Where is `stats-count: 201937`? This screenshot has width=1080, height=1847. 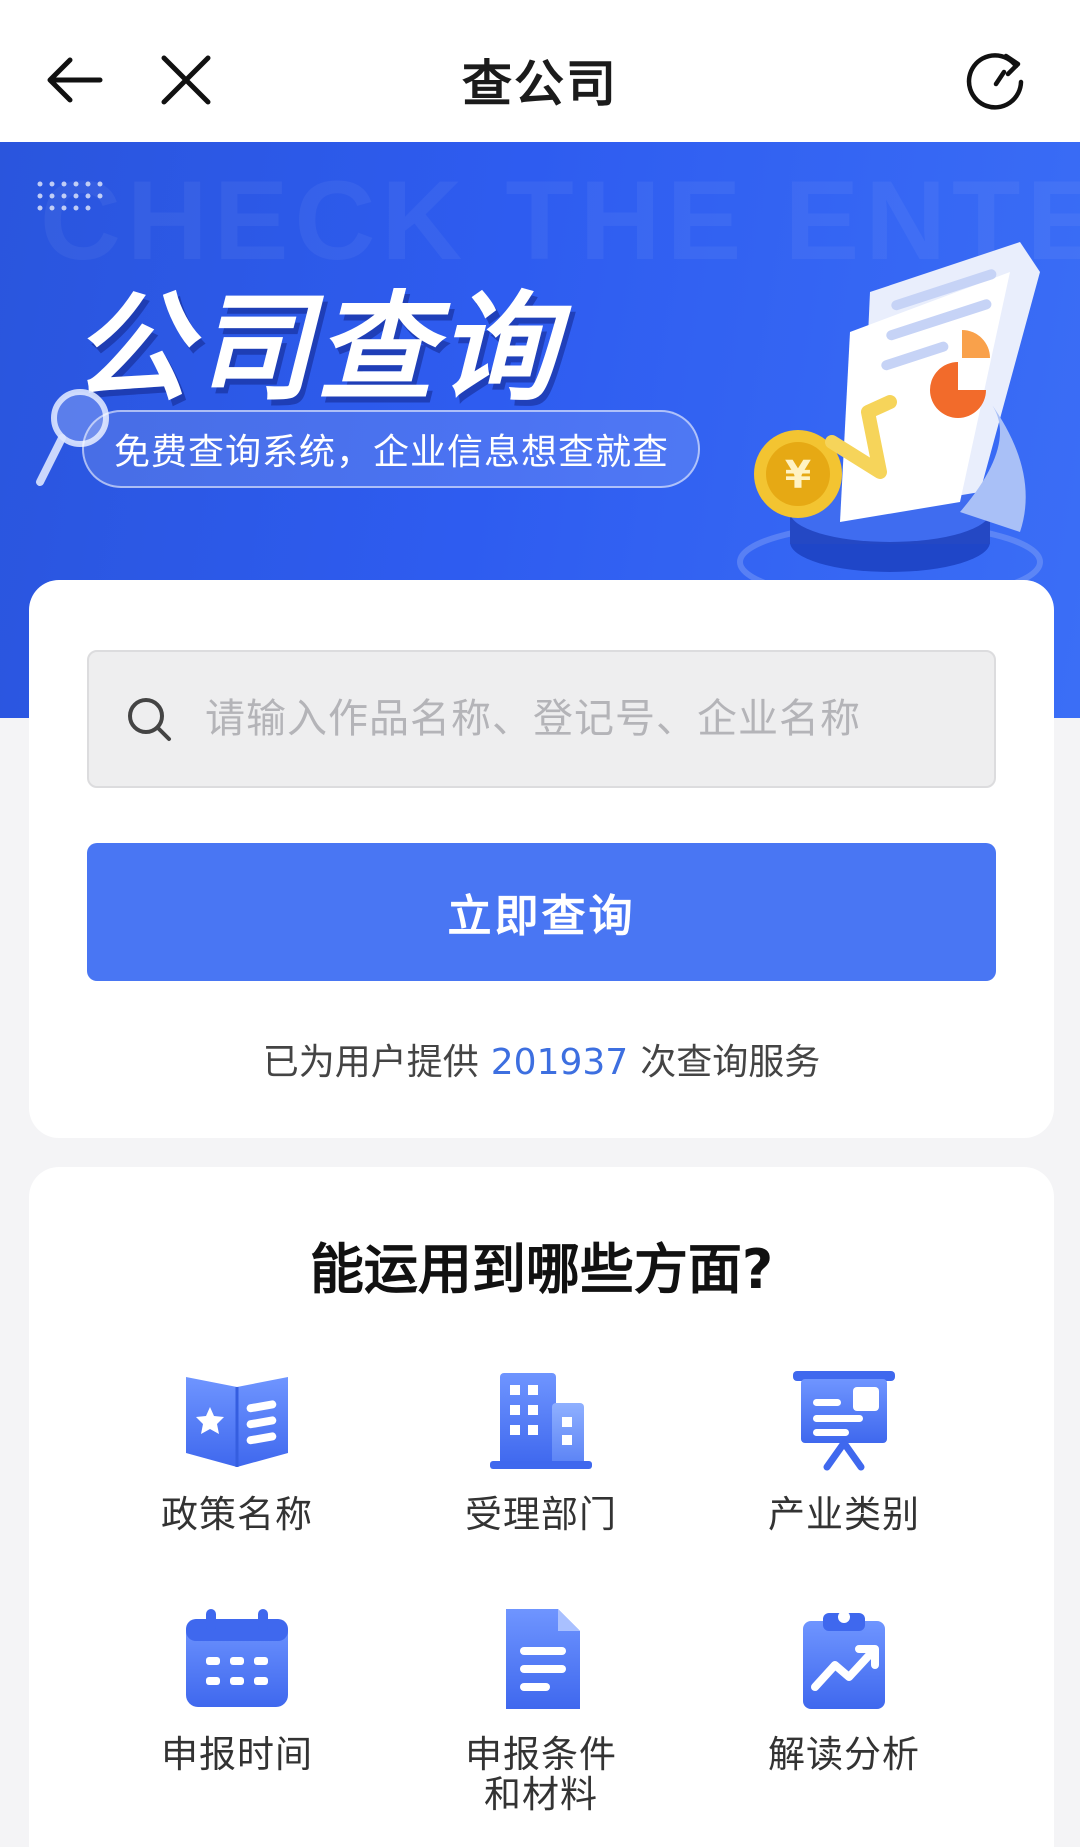 stats-count: 201937 is located at coordinates (559, 1062).